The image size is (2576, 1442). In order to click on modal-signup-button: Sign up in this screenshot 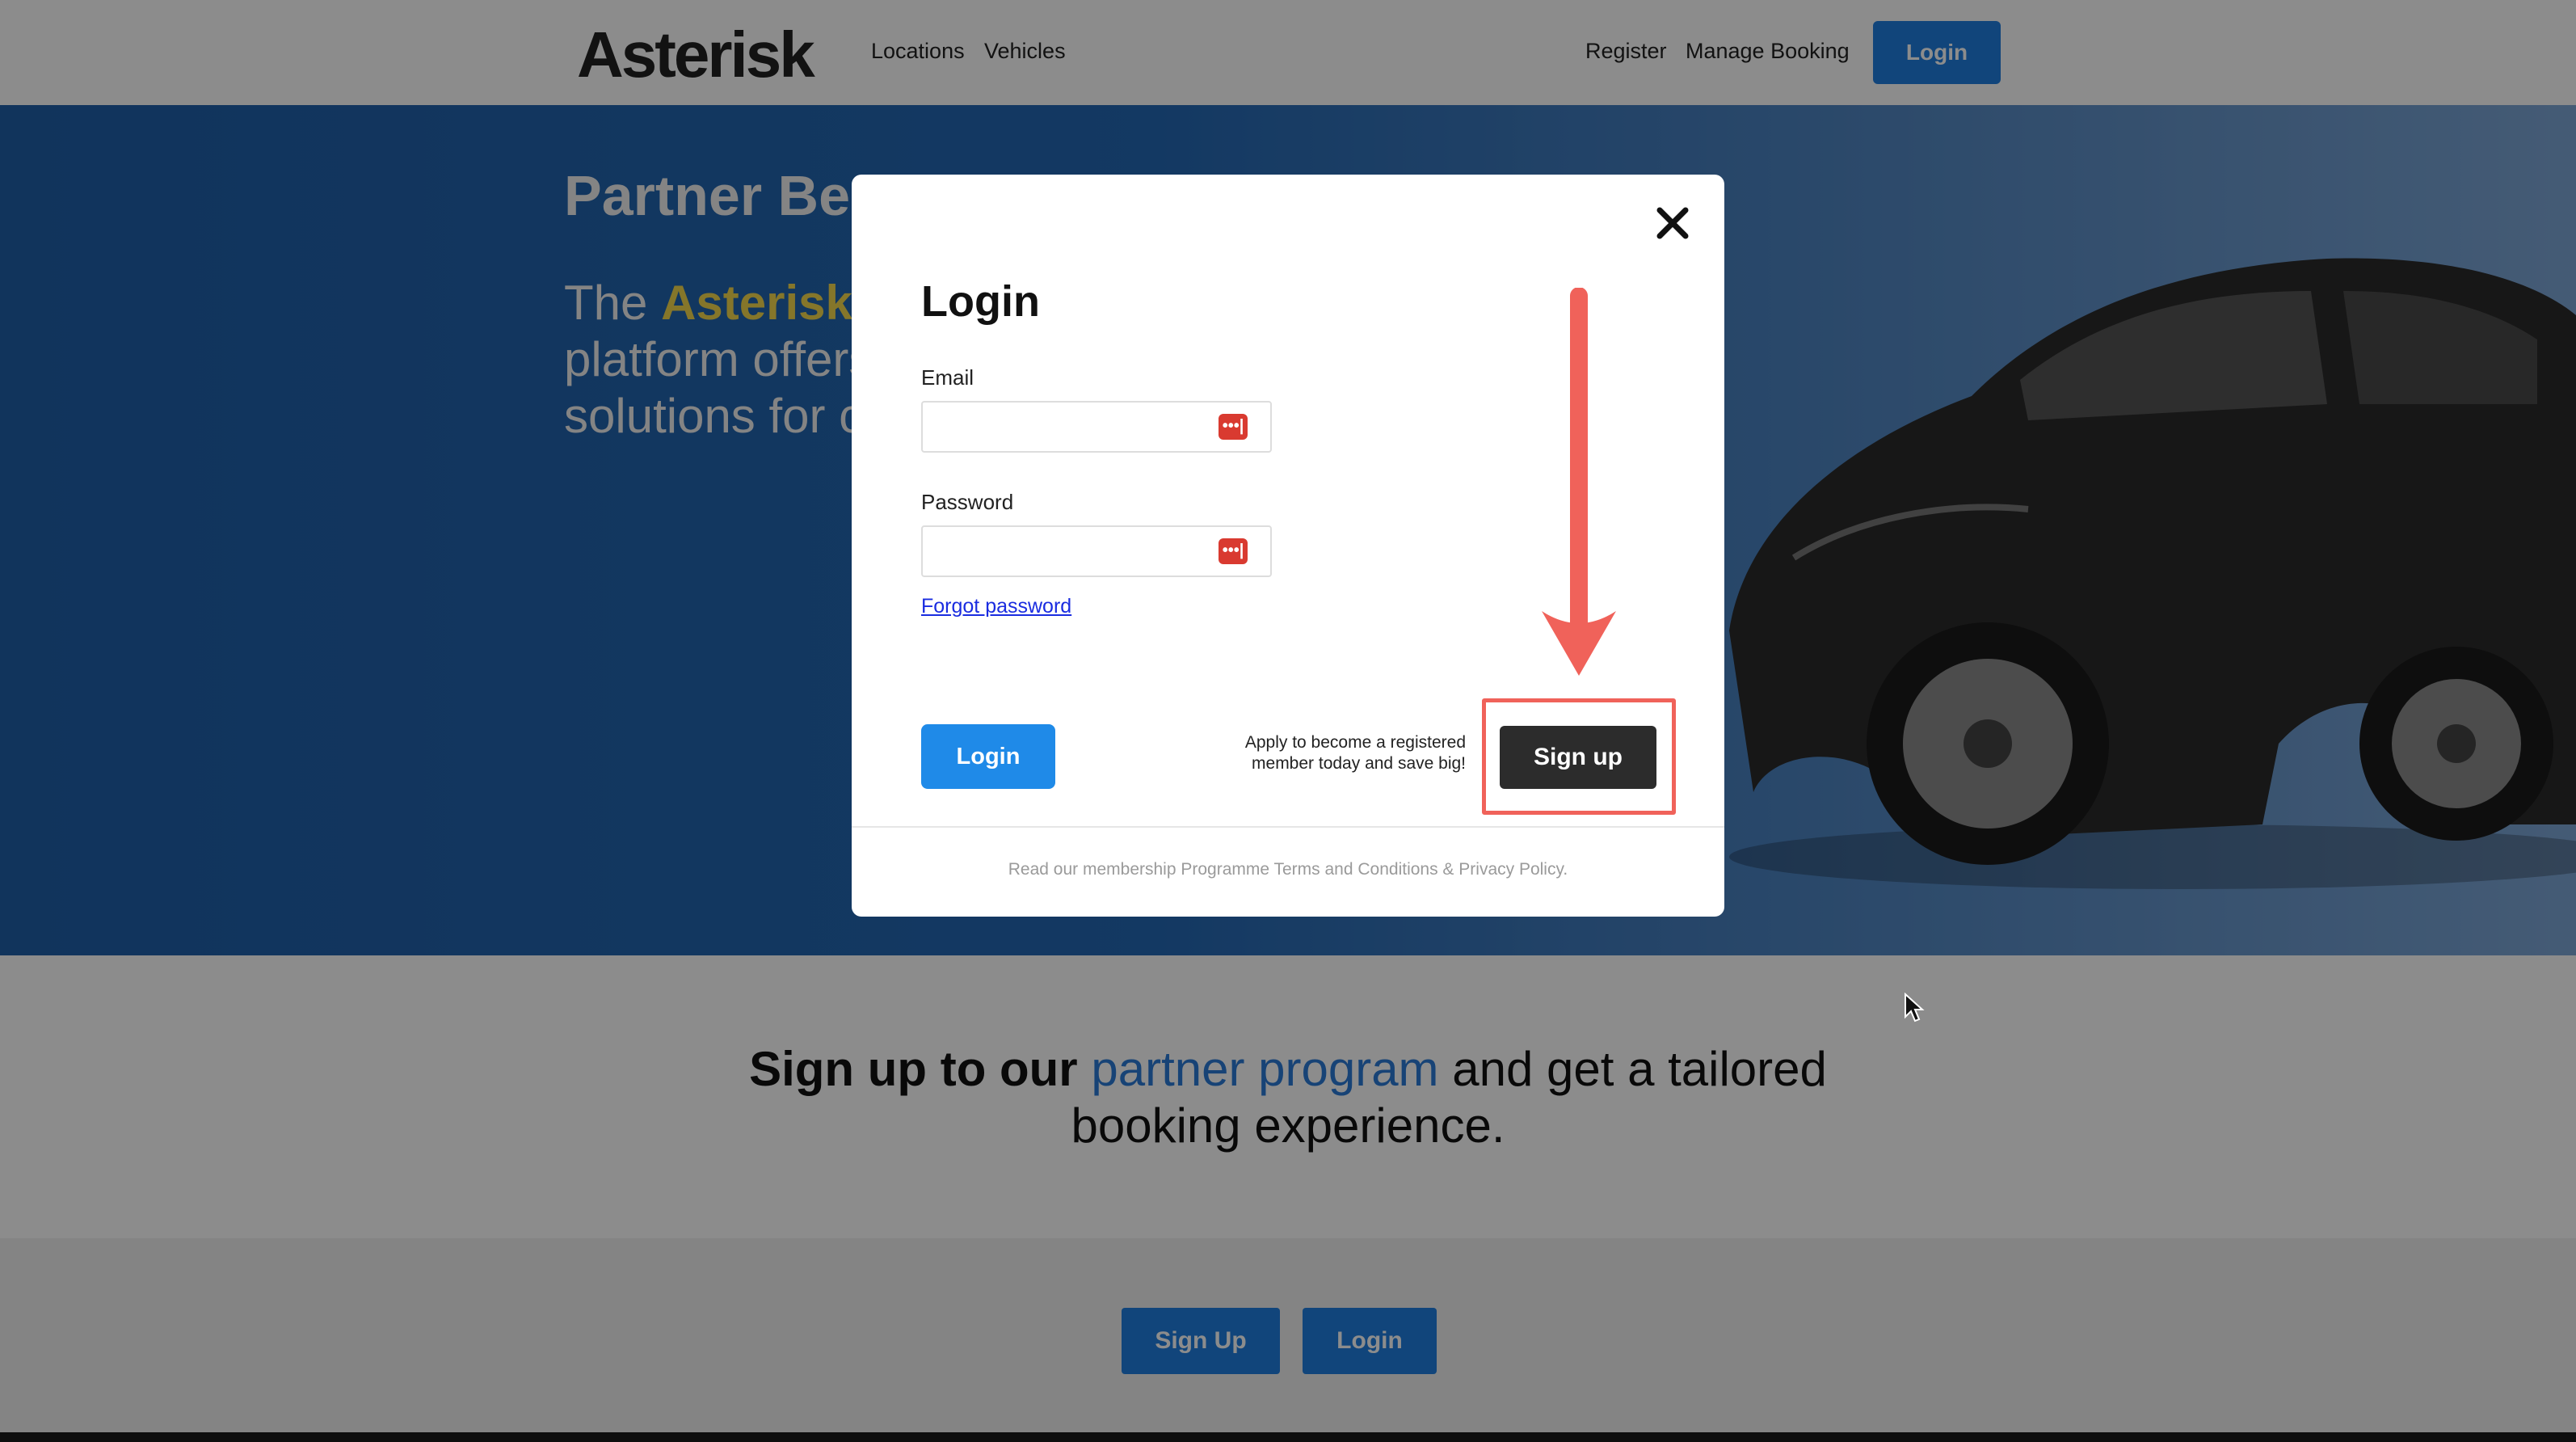, I will do `click(1578, 757)`.